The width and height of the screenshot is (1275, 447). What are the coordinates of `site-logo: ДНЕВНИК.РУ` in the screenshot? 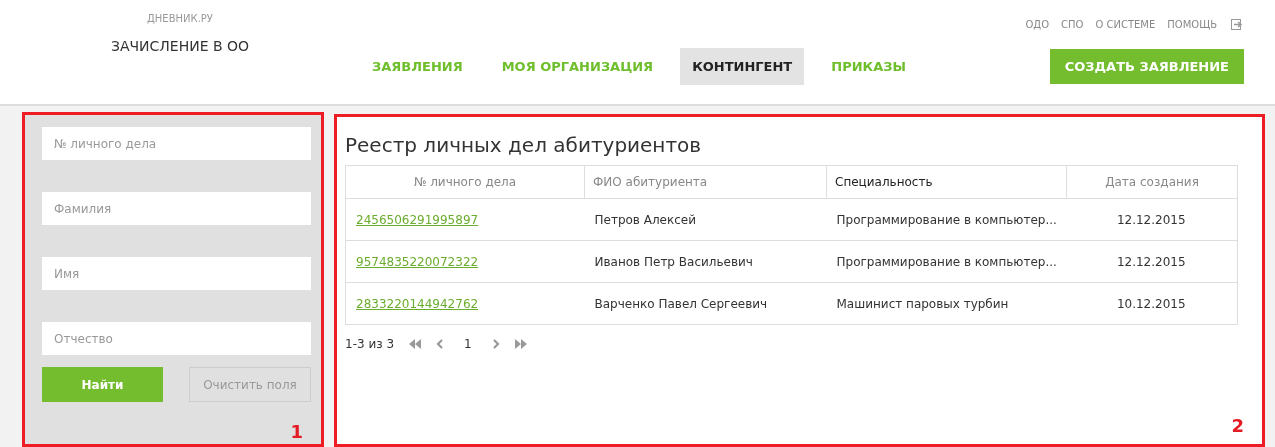 It's located at (180, 18).